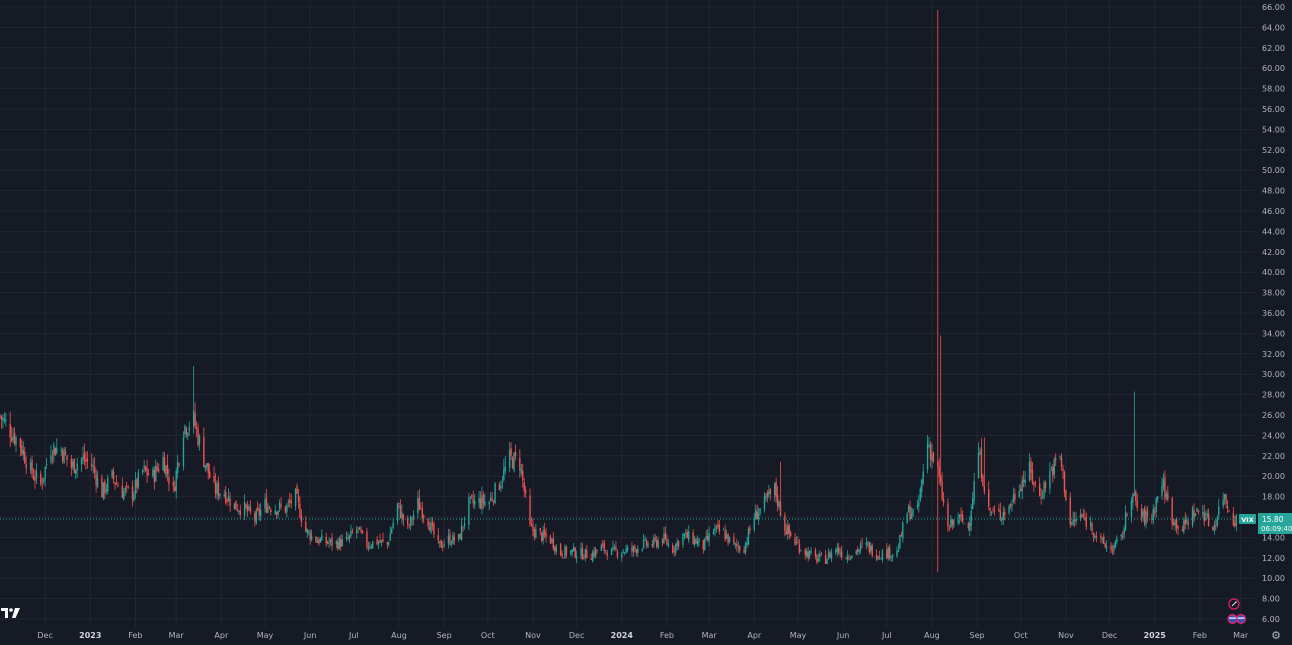  I want to click on price-tick-label: 26.00, so click(1273, 415).